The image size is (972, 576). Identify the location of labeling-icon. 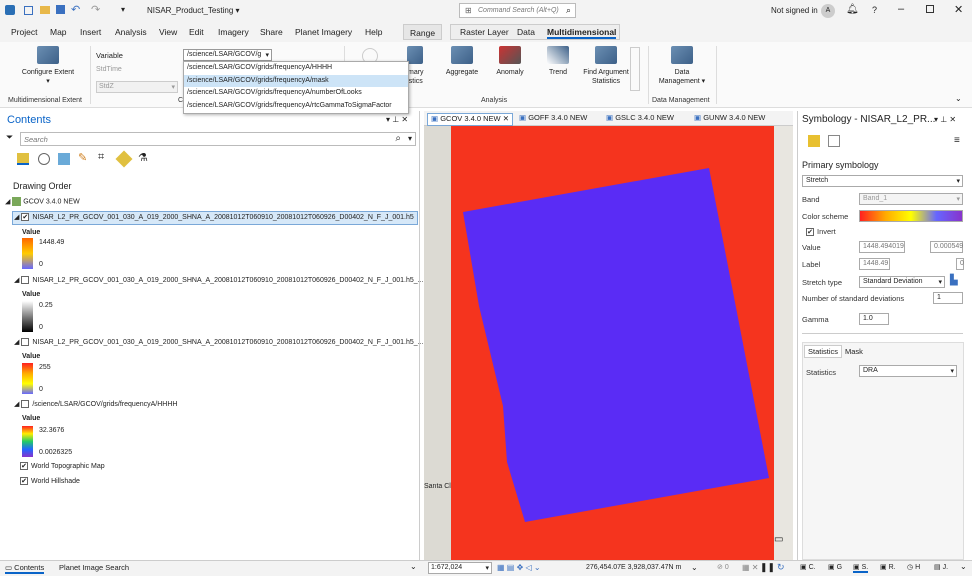
(124, 159).